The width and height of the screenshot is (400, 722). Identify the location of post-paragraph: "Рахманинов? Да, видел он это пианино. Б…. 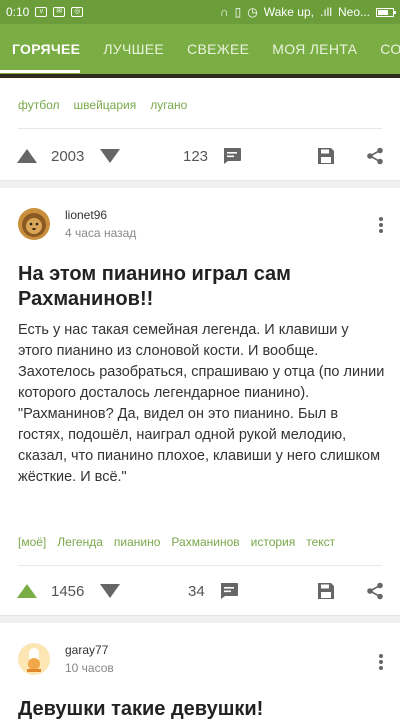
(199, 445).